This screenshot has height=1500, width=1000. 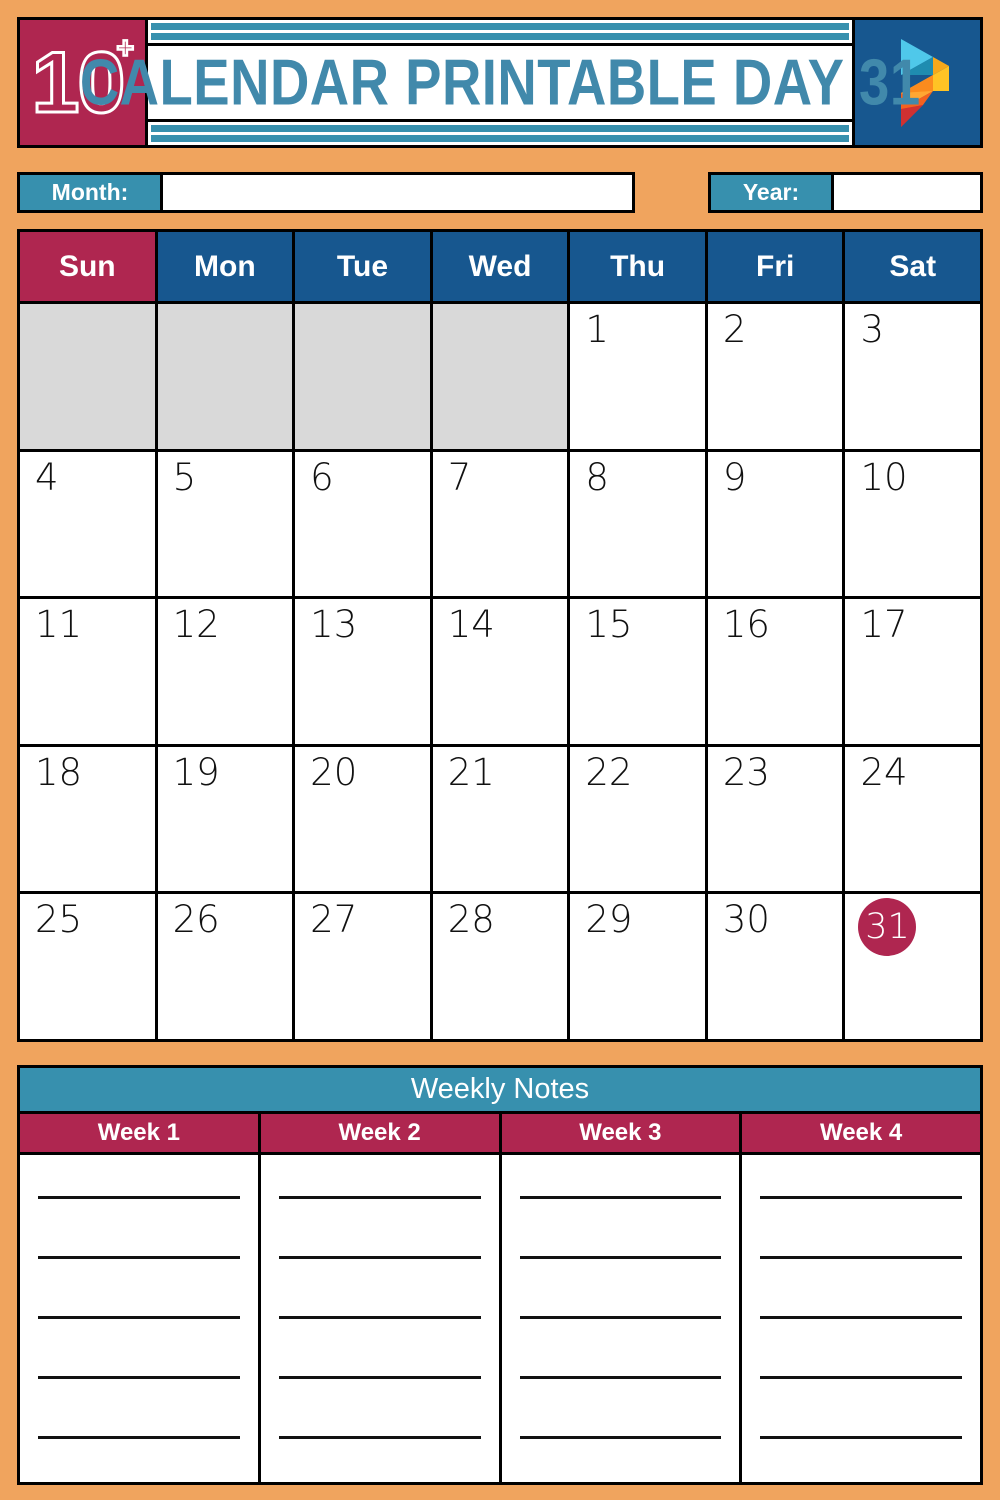 I want to click on weekly-notes-header-row: Week 1 Week 2 Week 3 Week 4, so click(x=500, y=1134).